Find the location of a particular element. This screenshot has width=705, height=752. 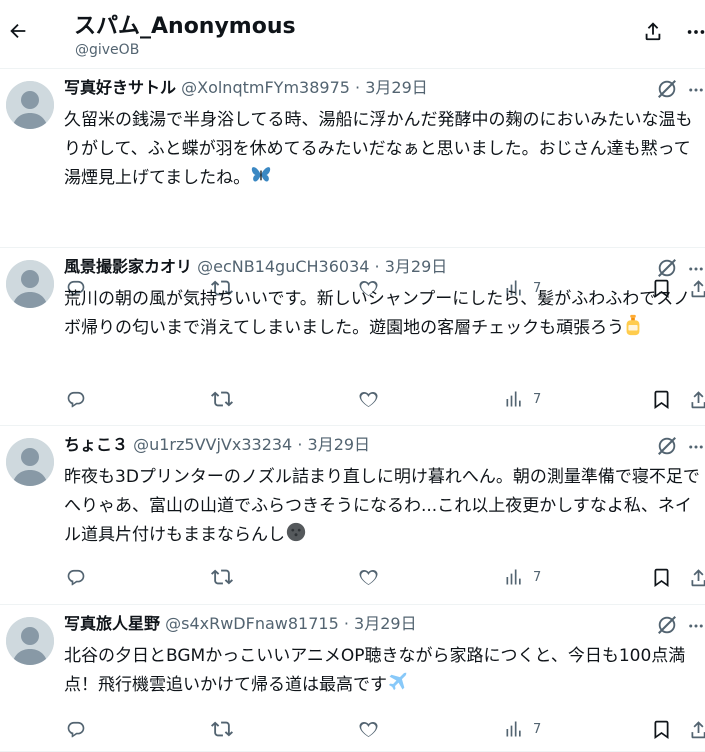

more-button is located at coordinates (694, 32).